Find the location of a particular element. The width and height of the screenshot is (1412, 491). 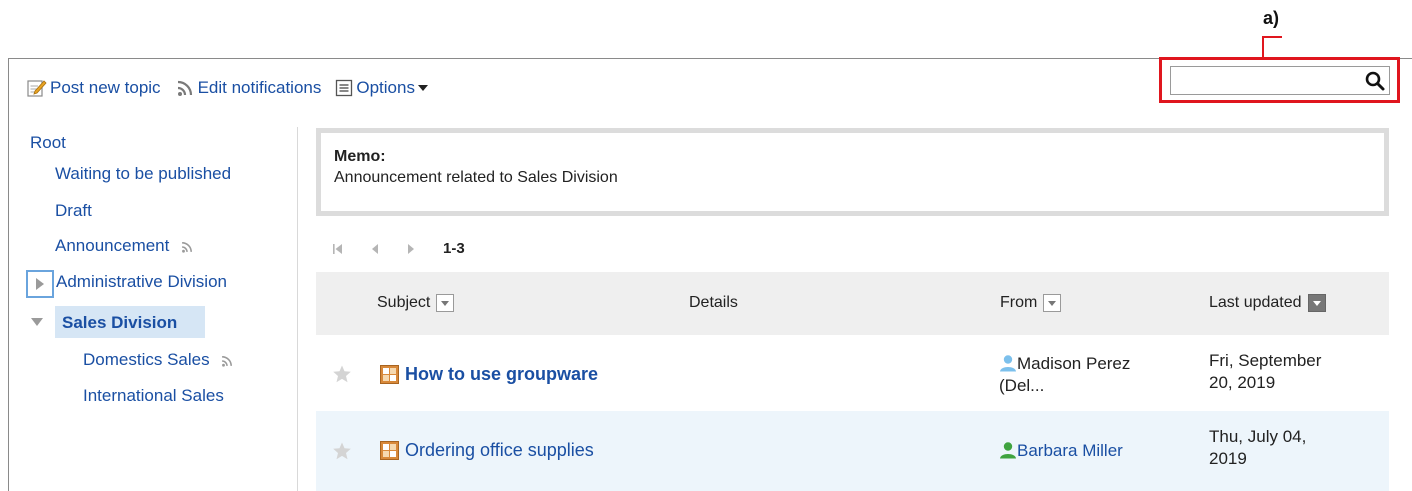

topic-link: Ordering office supplies is located at coordinates (487, 450).